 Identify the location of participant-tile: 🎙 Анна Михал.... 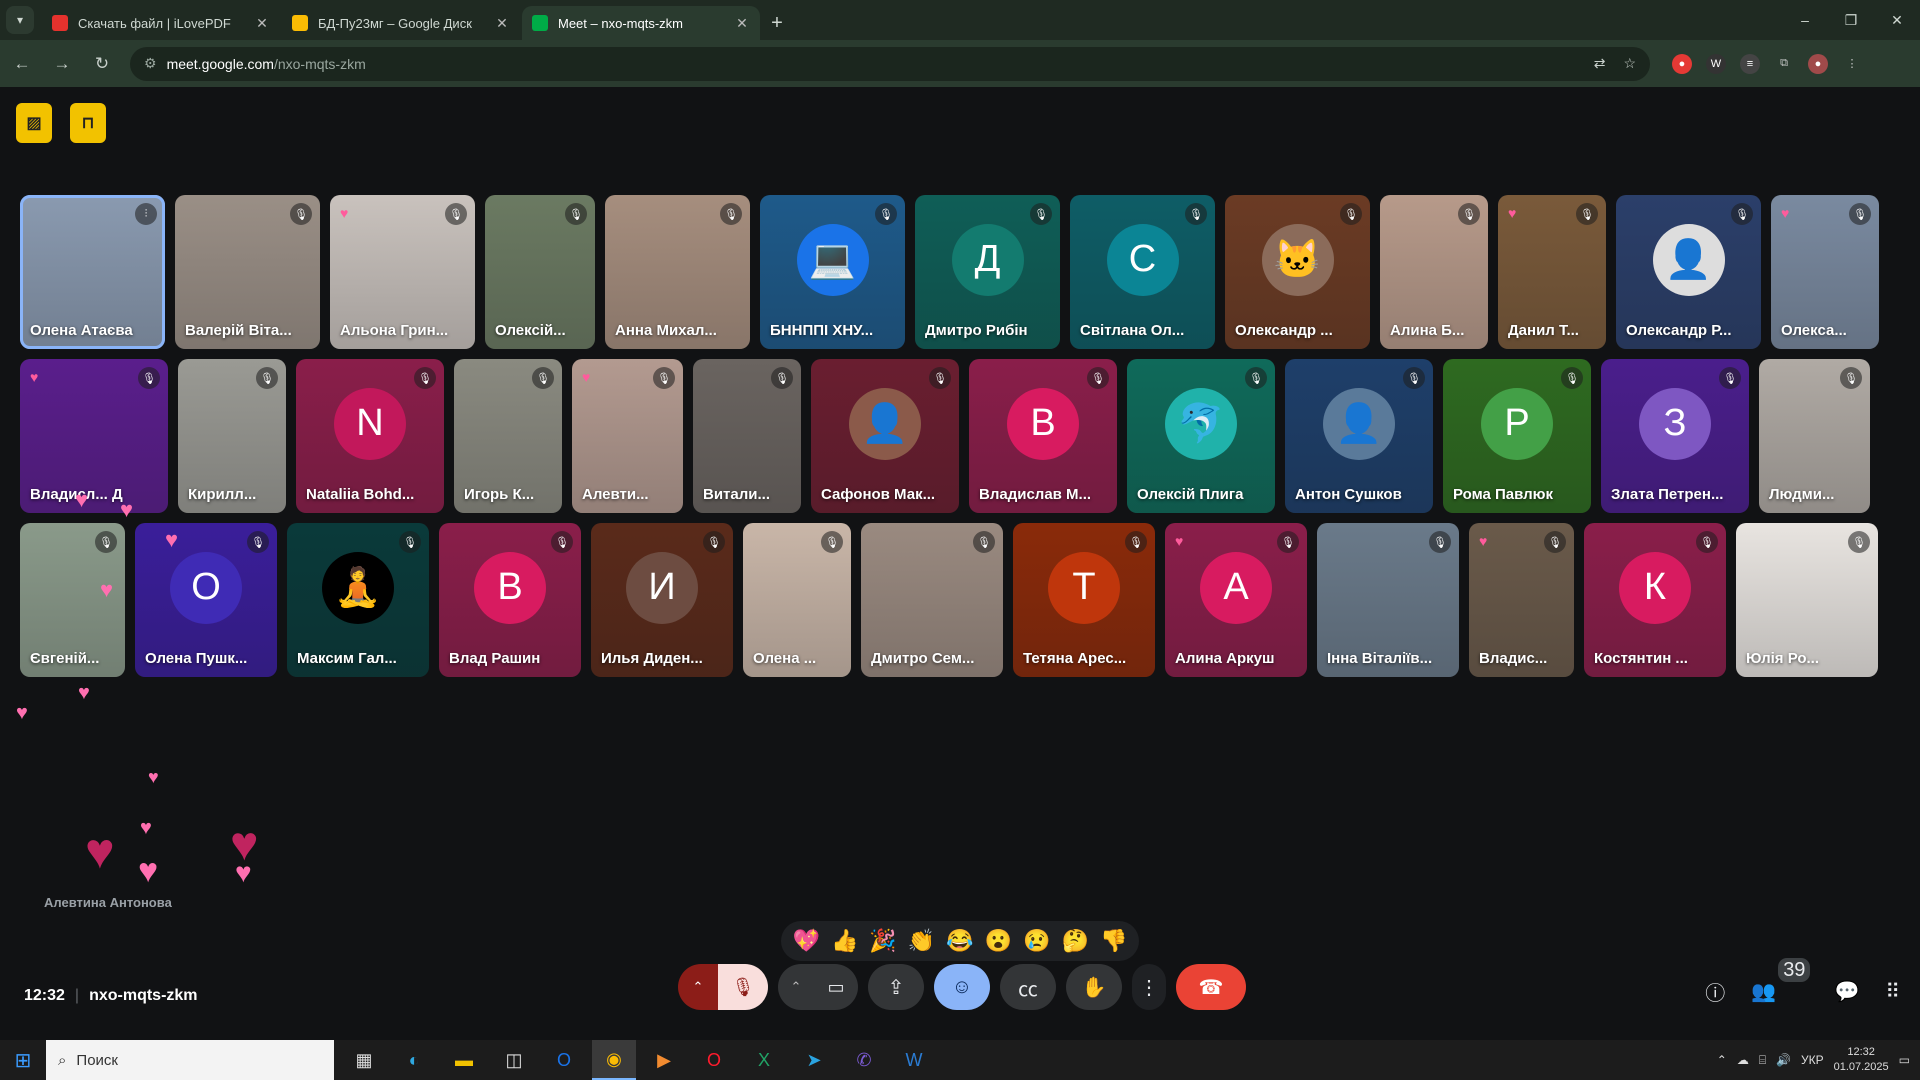
(677, 272).